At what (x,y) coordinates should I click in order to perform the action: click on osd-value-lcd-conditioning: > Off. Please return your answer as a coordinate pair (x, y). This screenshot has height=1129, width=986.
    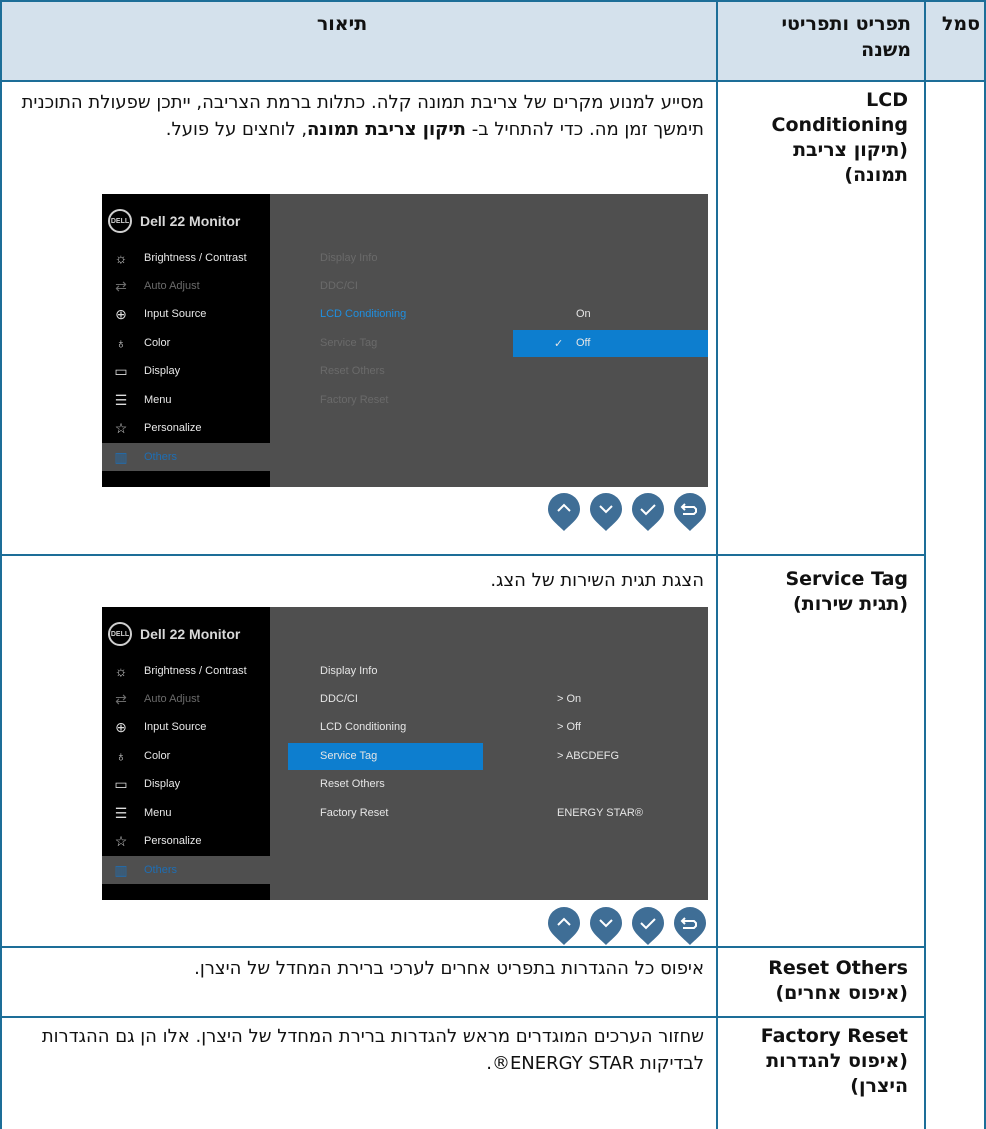
    Looking at the image, I should click on (569, 727).